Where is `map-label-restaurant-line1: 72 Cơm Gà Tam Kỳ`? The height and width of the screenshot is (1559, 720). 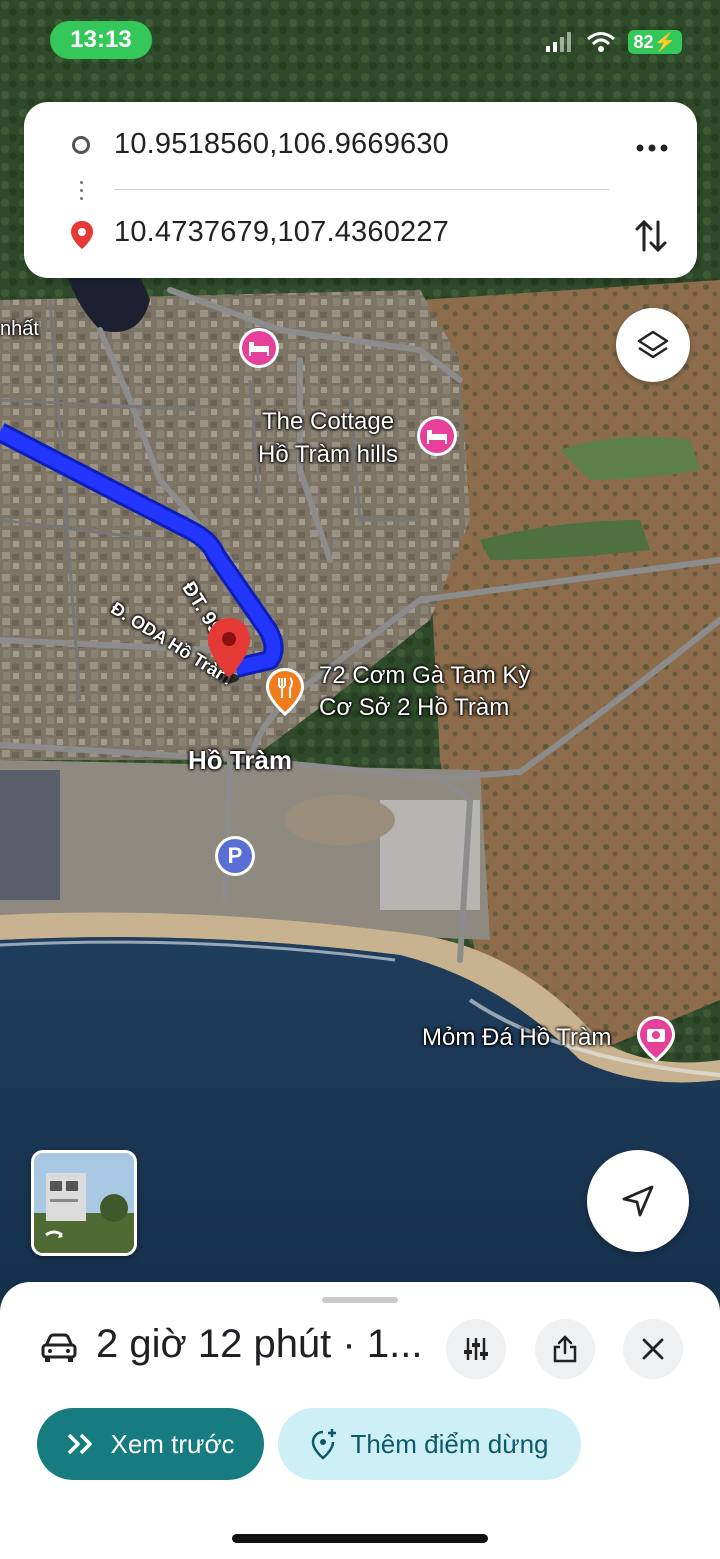
map-label-restaurant-line1: 72 Cơm Gà Tam Kỳ is located at coordinates (425, 675).